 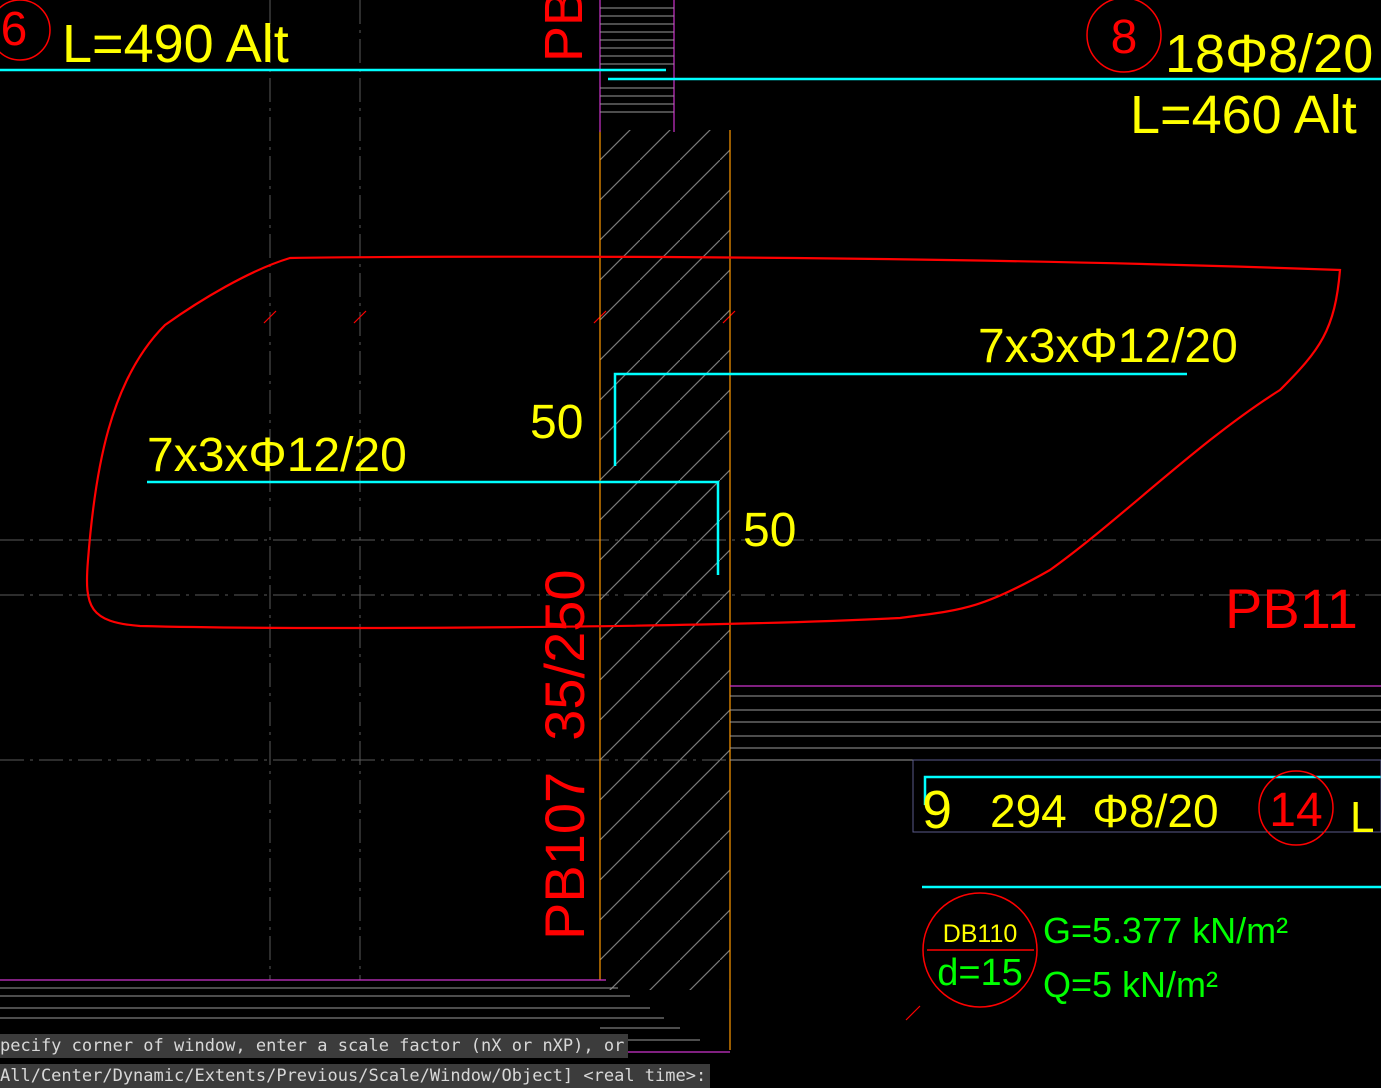 I want to click on top-right-length-label: L=460 Alt, so click(x=1243, y=115).